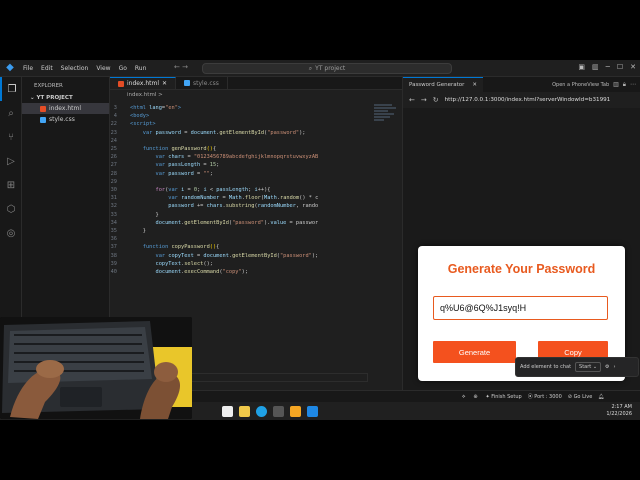  I want to click on task-view-icon, so click(227, 411).